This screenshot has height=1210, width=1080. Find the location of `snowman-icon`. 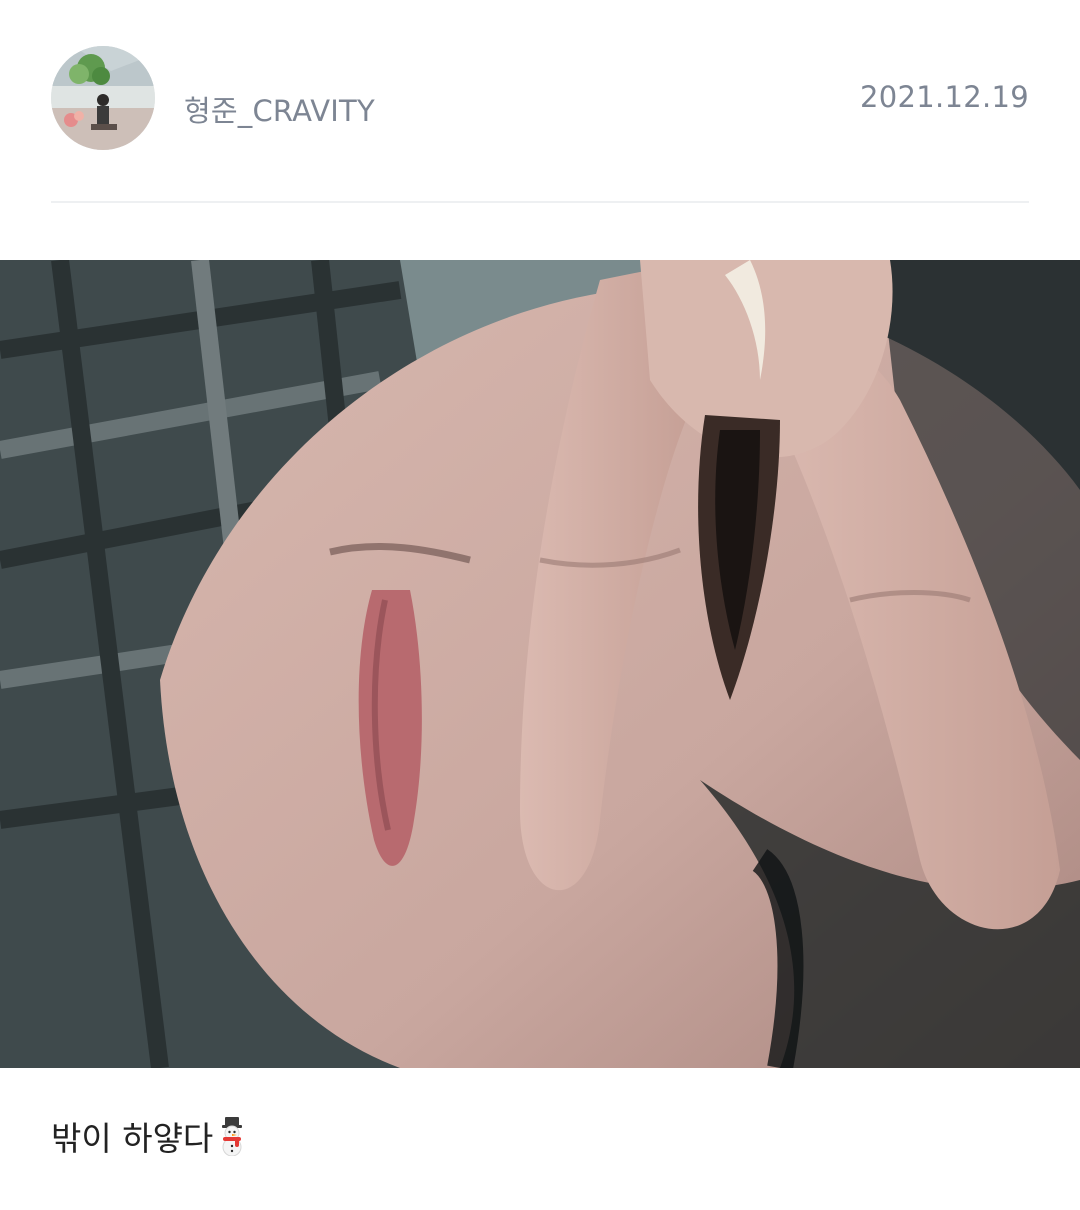

snowman-icon is located at coordinates (232, 1136).